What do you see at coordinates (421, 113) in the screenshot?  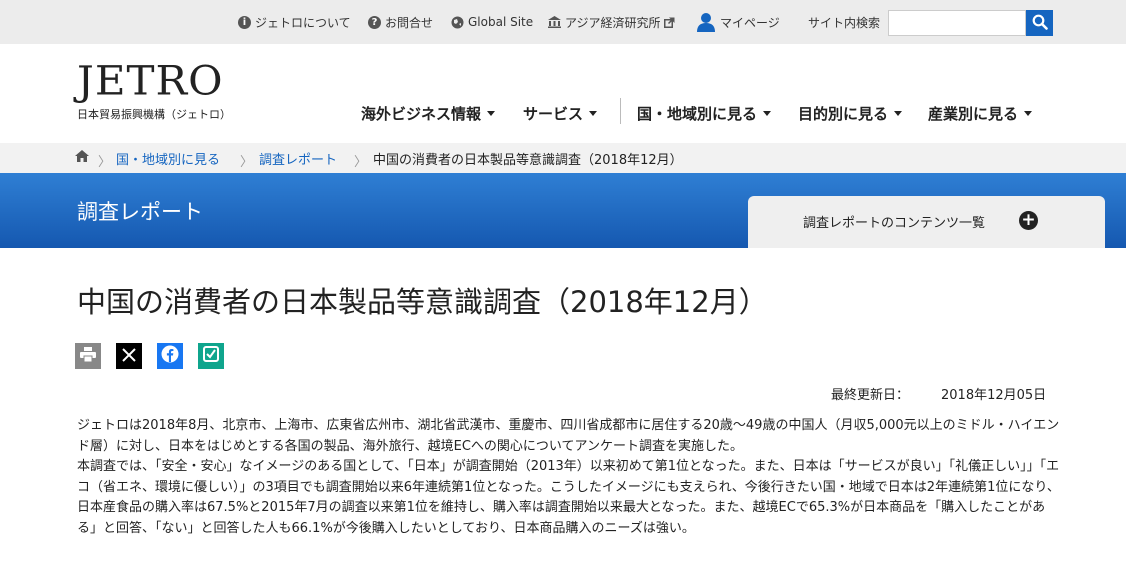 I see `nav-label: 海外ビジネス情報` at bounding box center [421, 113].